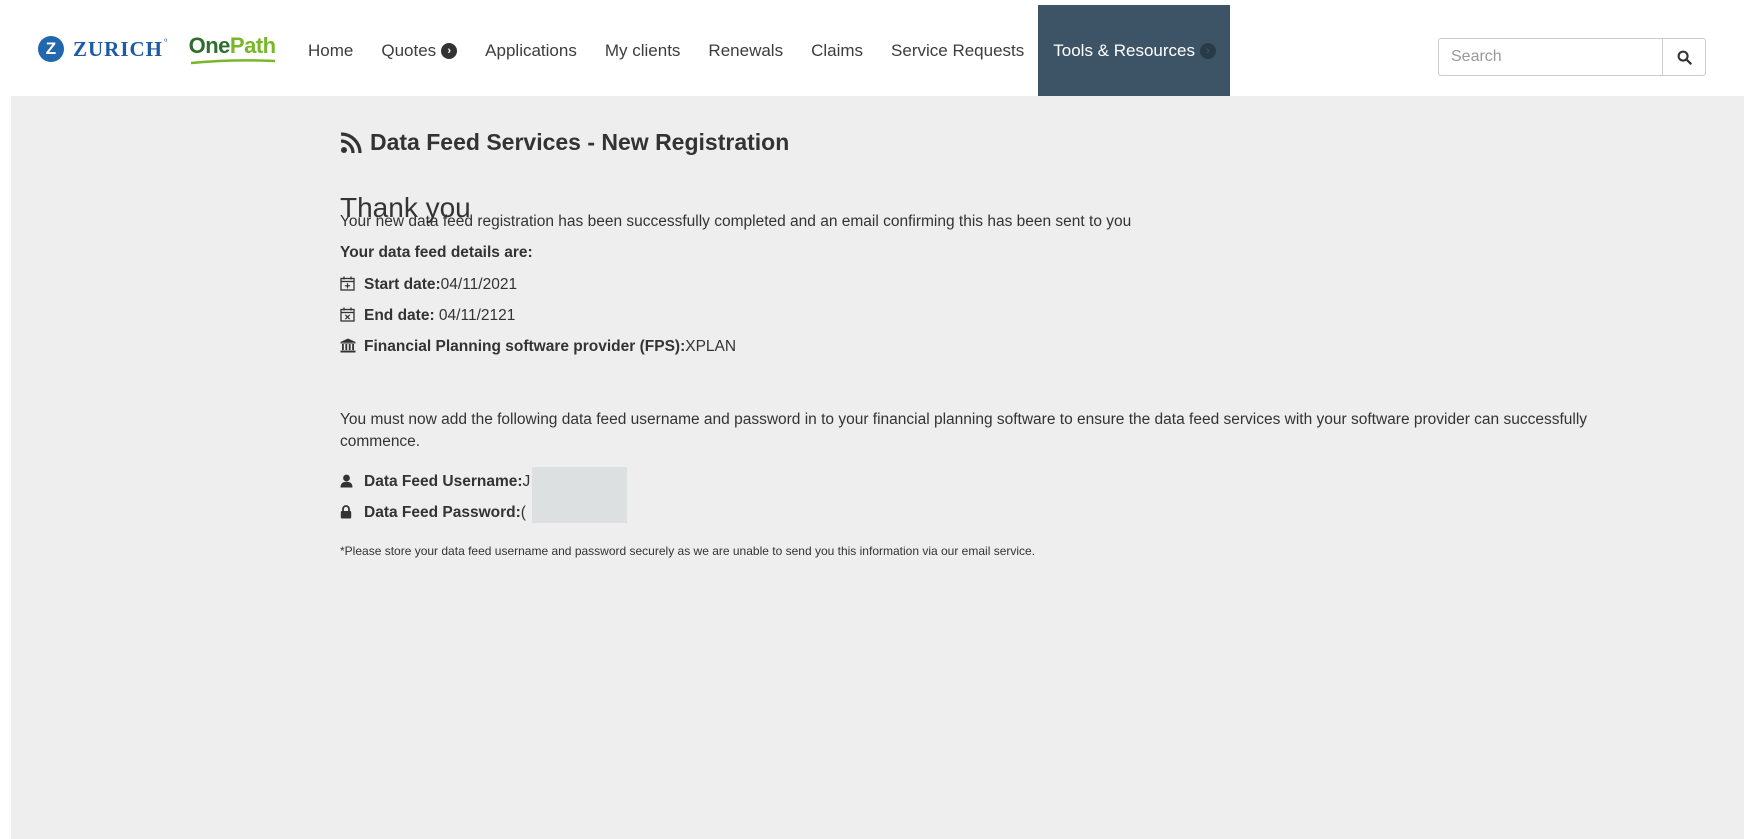 The image size is (1749, 839). I want to click on nav-claims-label: Claims, so click(837, 50).